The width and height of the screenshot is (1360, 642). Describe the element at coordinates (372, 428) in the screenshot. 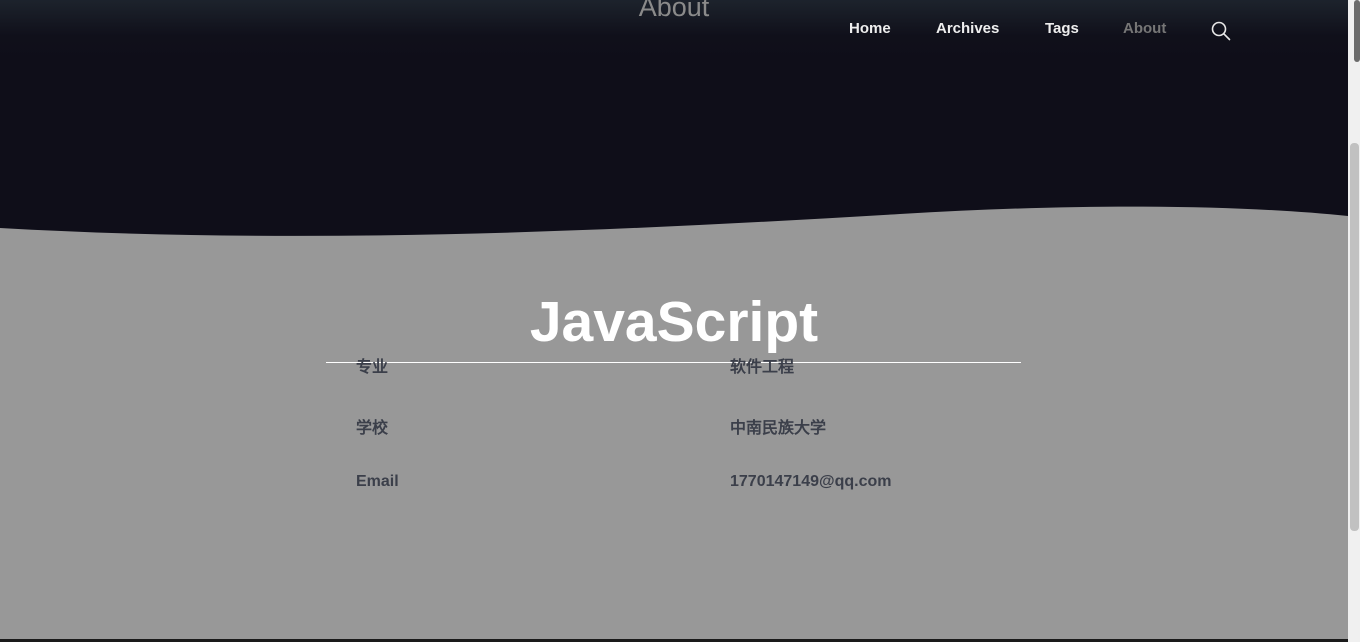

I see `info-label: 学校` at that location.